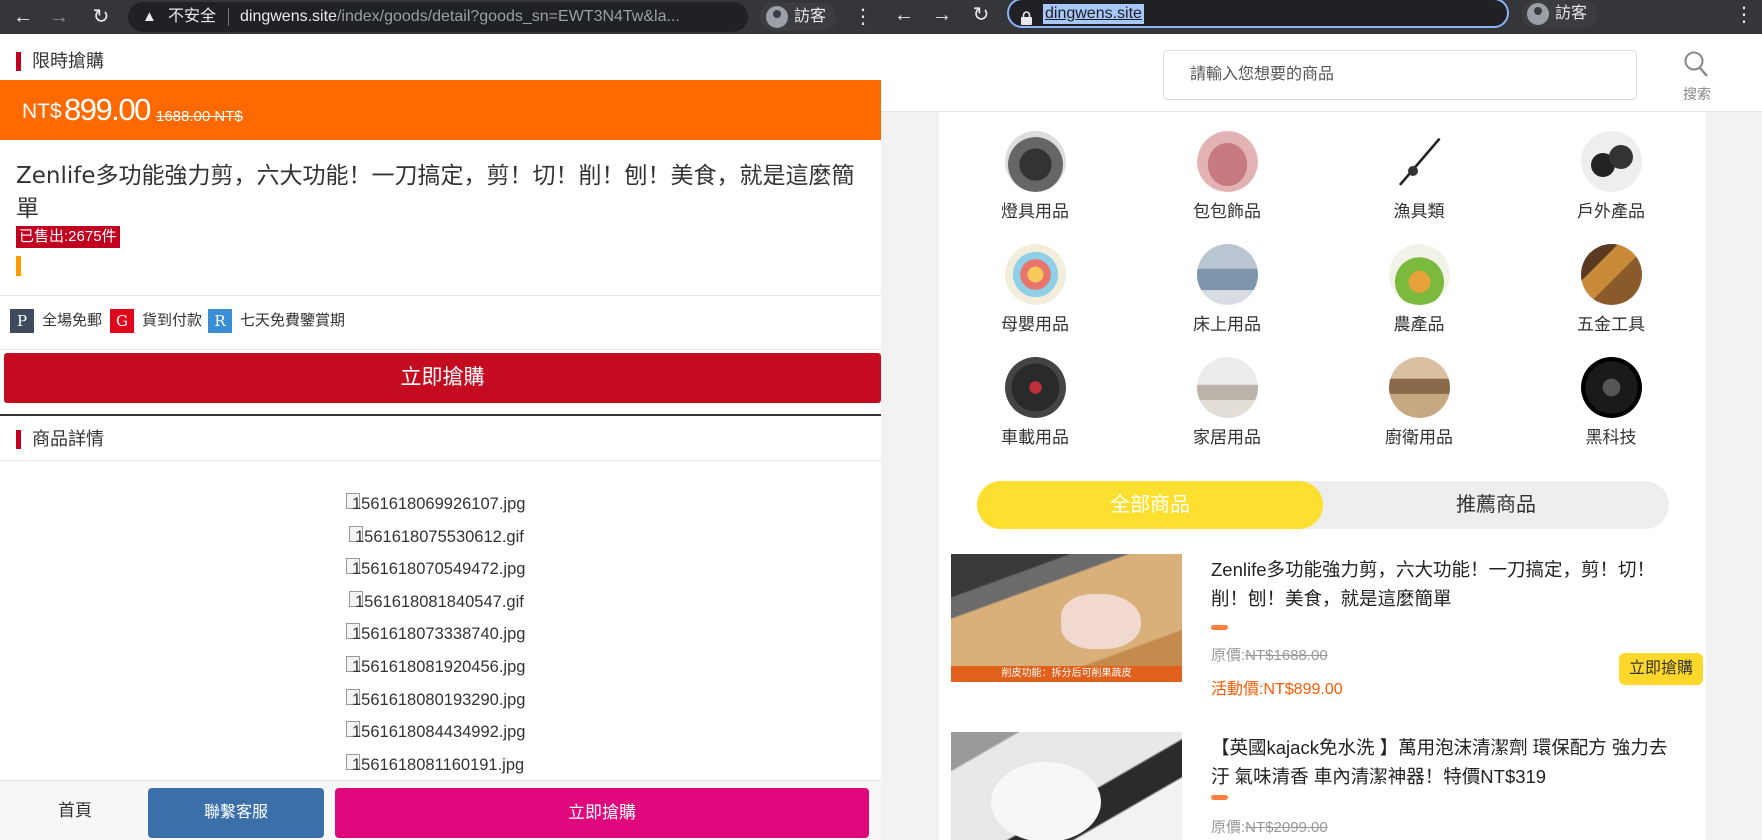 The height and width of the screenshot is (840, 1762). I want to click on image-alt-text: 1561618075530612.gif, so click(439, 536).